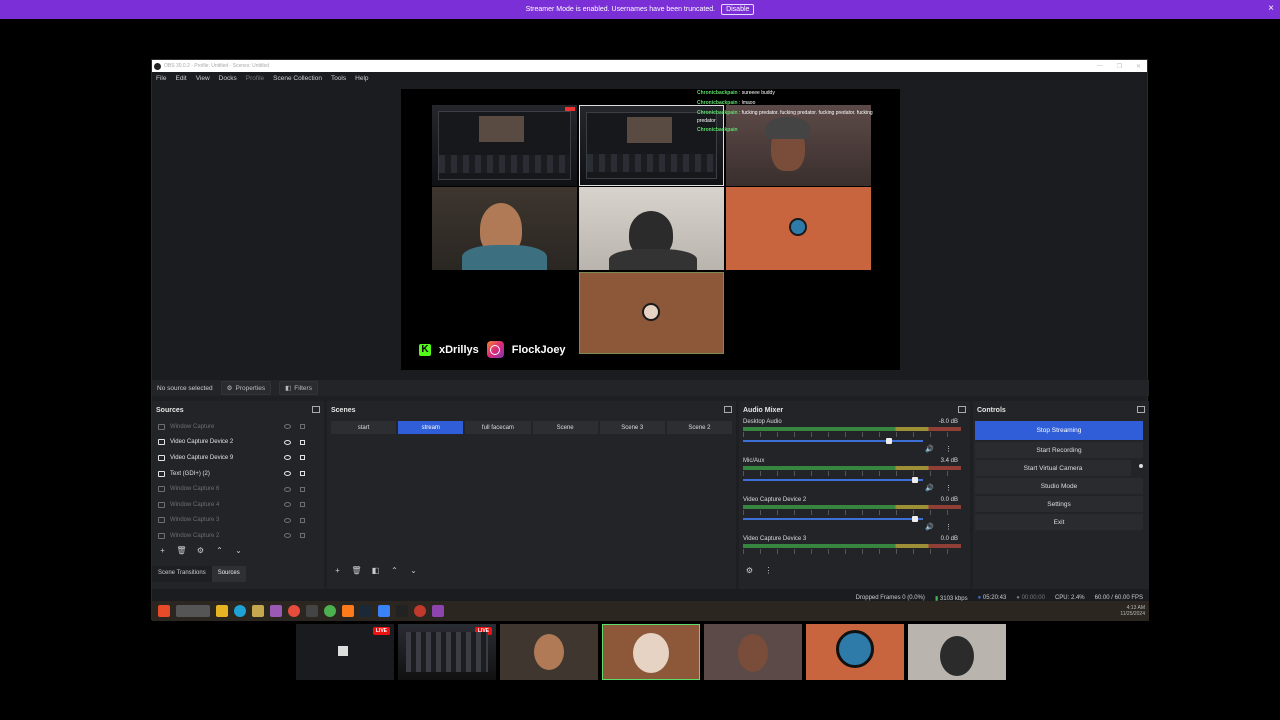 The width and height of the screenshot is (1280, 720). Describe the element at coordinates (1271, 8) in the screenshot. I see `banner-close-icon: ×` at that location.